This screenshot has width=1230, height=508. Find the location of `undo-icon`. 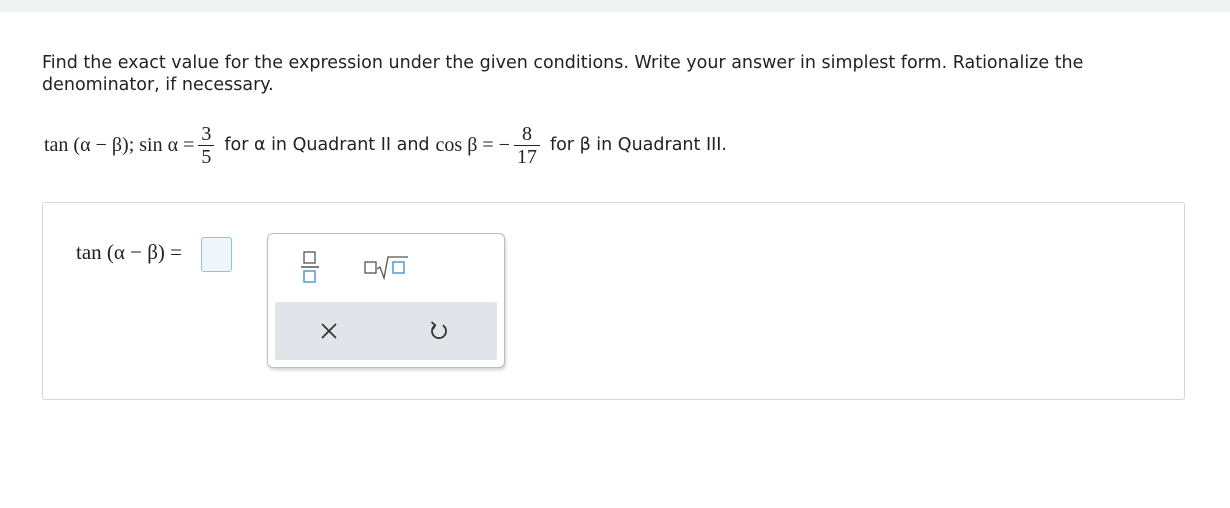

undo-icon is located at coordinates (439, 331).